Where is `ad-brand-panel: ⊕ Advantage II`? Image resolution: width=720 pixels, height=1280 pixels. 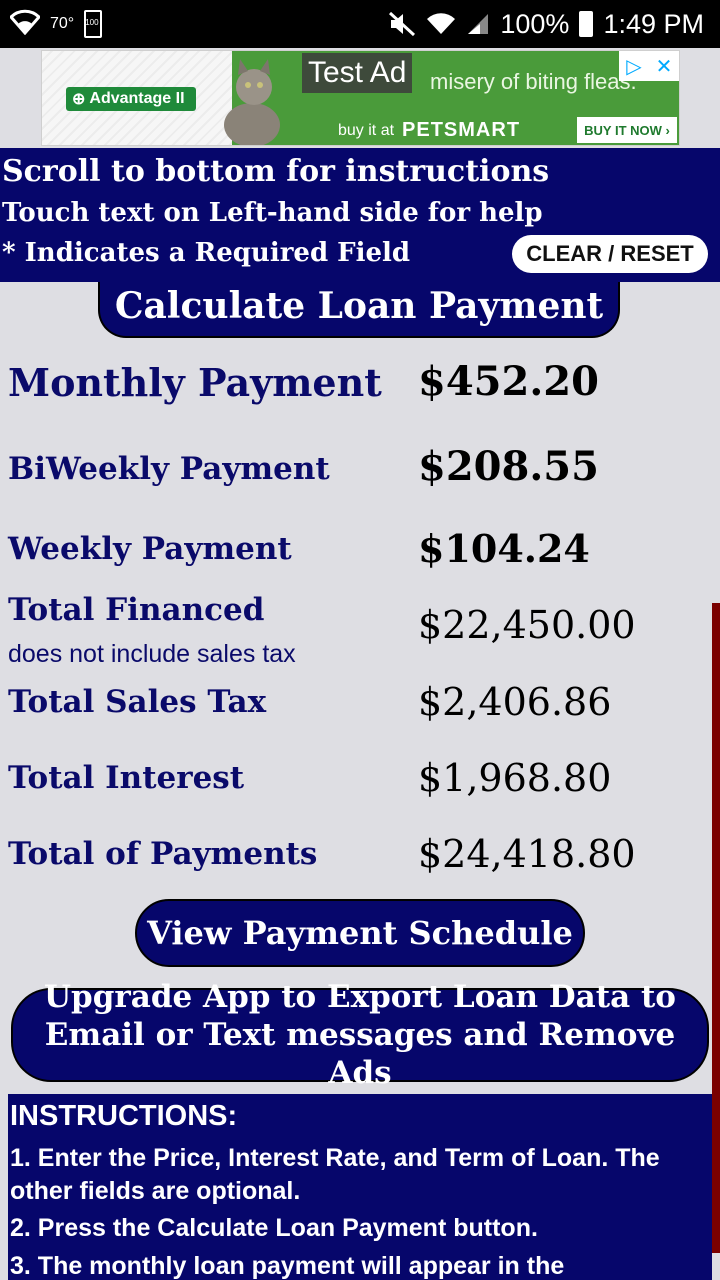 ad-brand-panel: ⊕ Advantage II is located at coordinates (137, 98).